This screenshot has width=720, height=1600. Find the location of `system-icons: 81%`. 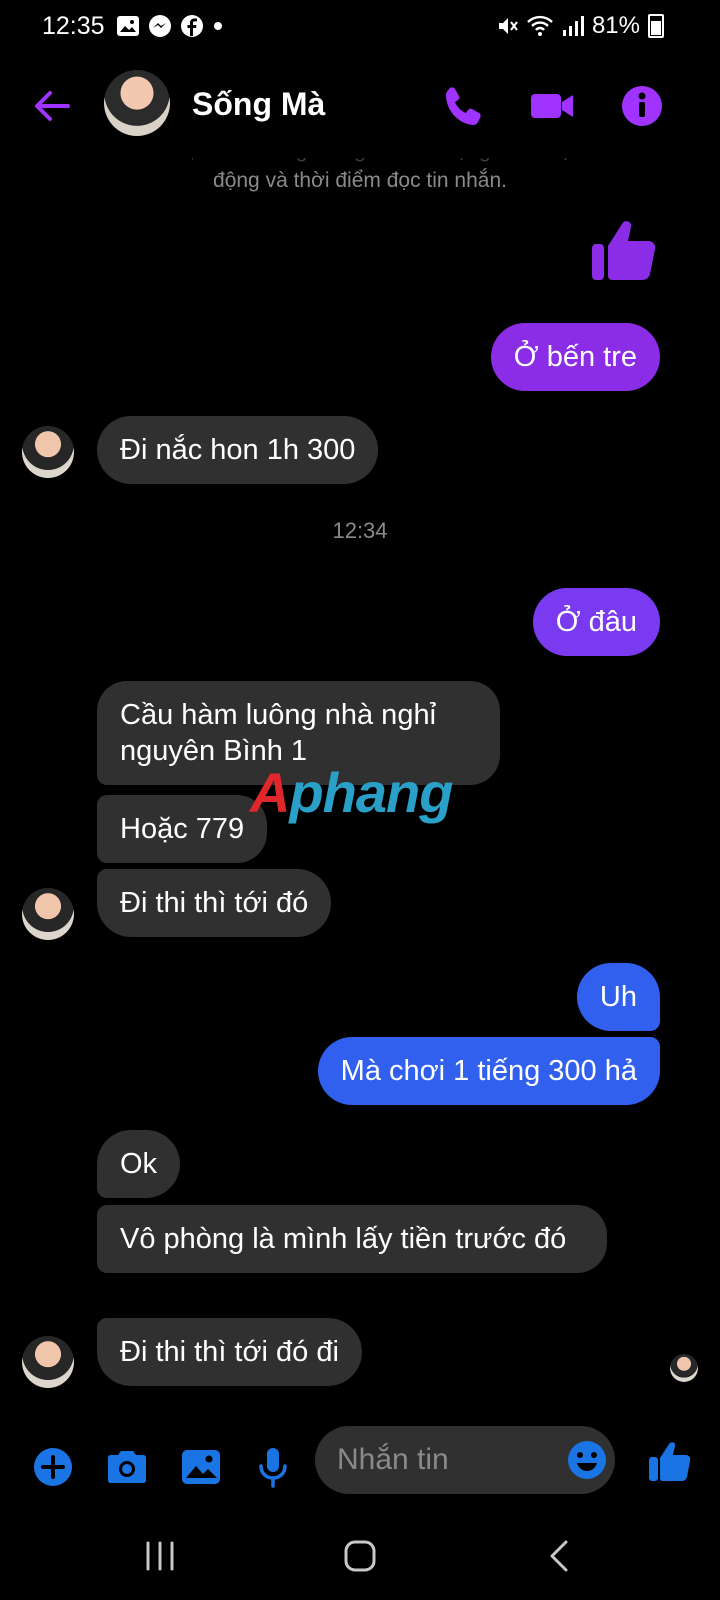

system-icons: 81% is located at coordinates (580, 26).